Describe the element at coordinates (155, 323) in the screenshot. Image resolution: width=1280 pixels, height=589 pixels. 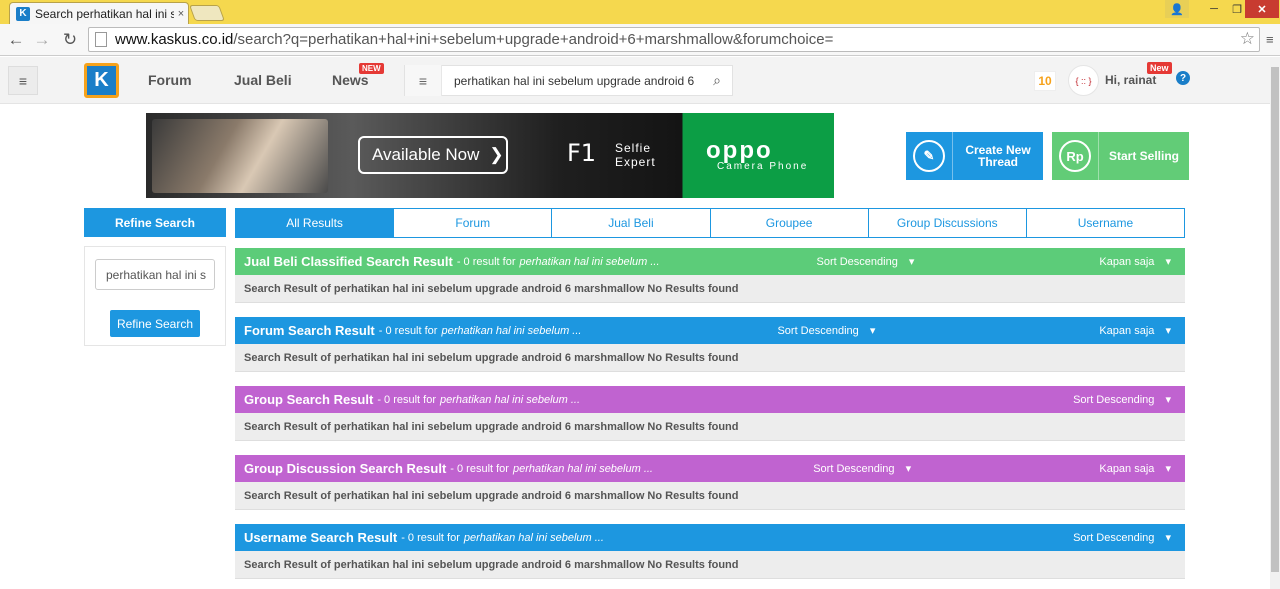
I see `refine-search-button: Refine Search` at that location.